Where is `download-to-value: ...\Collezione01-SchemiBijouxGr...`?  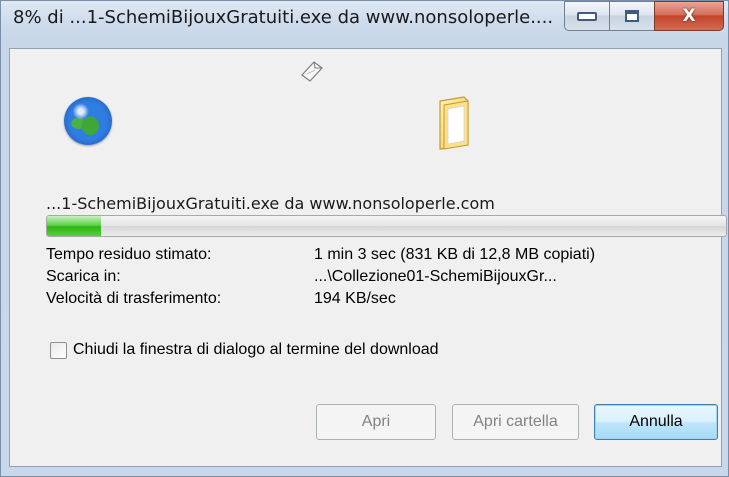
download-to-value: ...\Collezione01-SchemiBijouxGr... is located at coordinates (435, 276).